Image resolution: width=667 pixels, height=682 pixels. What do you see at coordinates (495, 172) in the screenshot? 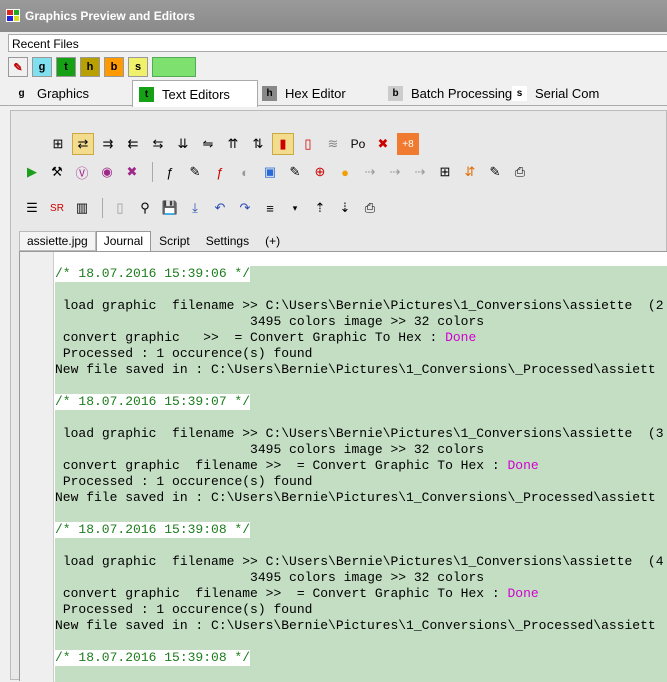
I see `eraser-icon: ✎` at bounding box center [495, 172].